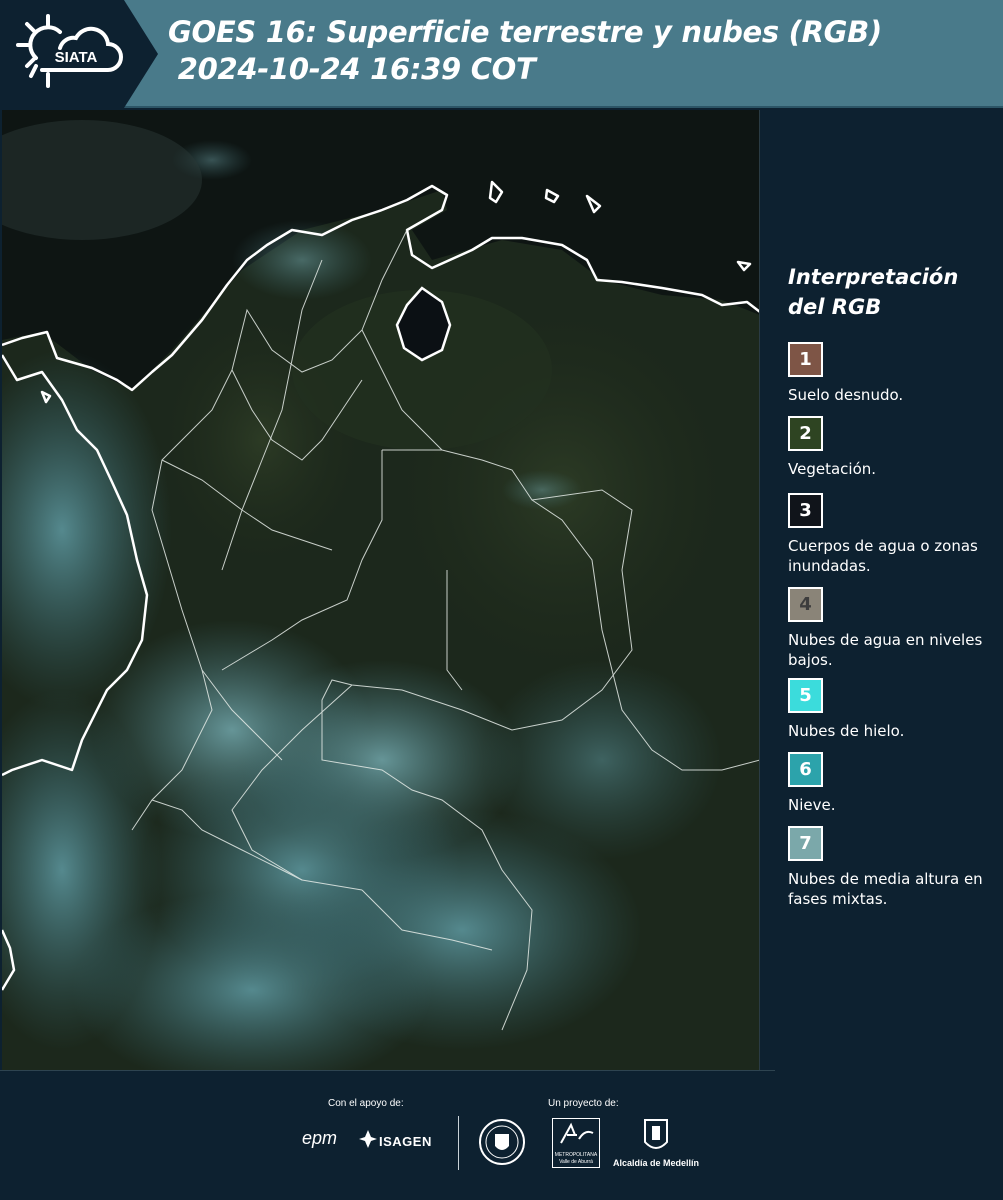  What do you see at coordinates (576, 1143) in the screenshot?
I see `area-metropolitana-logo: METROPOLITANA Valle de Aburrá` at bounding box center [576, 1143].